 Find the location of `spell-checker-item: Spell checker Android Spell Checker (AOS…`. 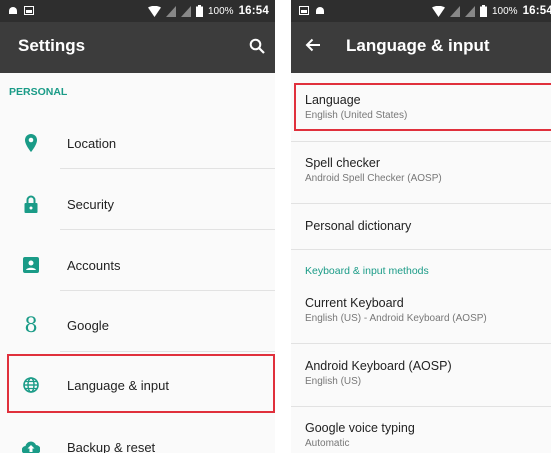

spell-checker-item: Spell checker Android Spell Checker (AOS… is located at coordinates (373, 170).